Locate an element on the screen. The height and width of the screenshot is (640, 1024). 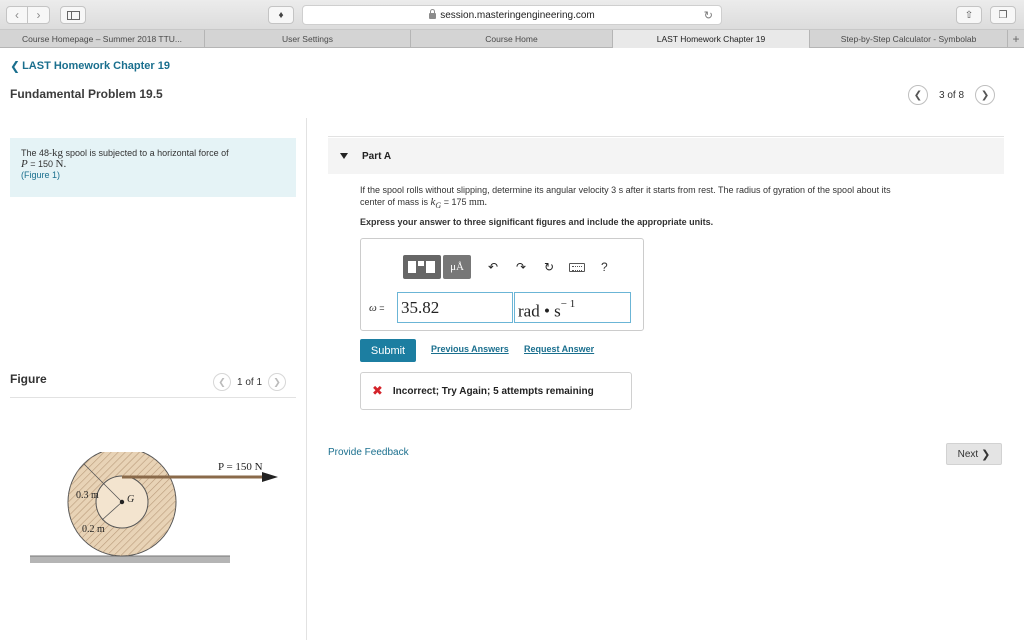
collapse-triangle-icon is located at coordinates (344, 156).